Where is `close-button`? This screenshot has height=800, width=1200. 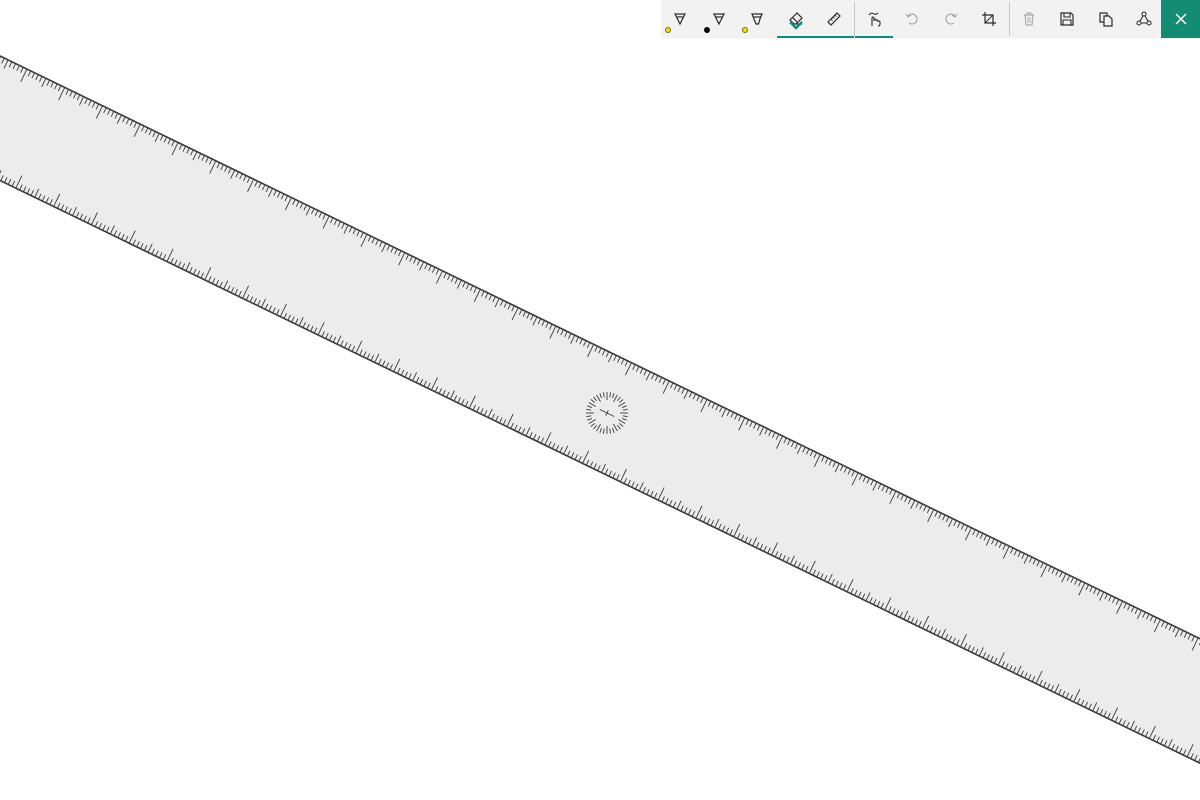
close-button is located at coordinates (1180, 19).